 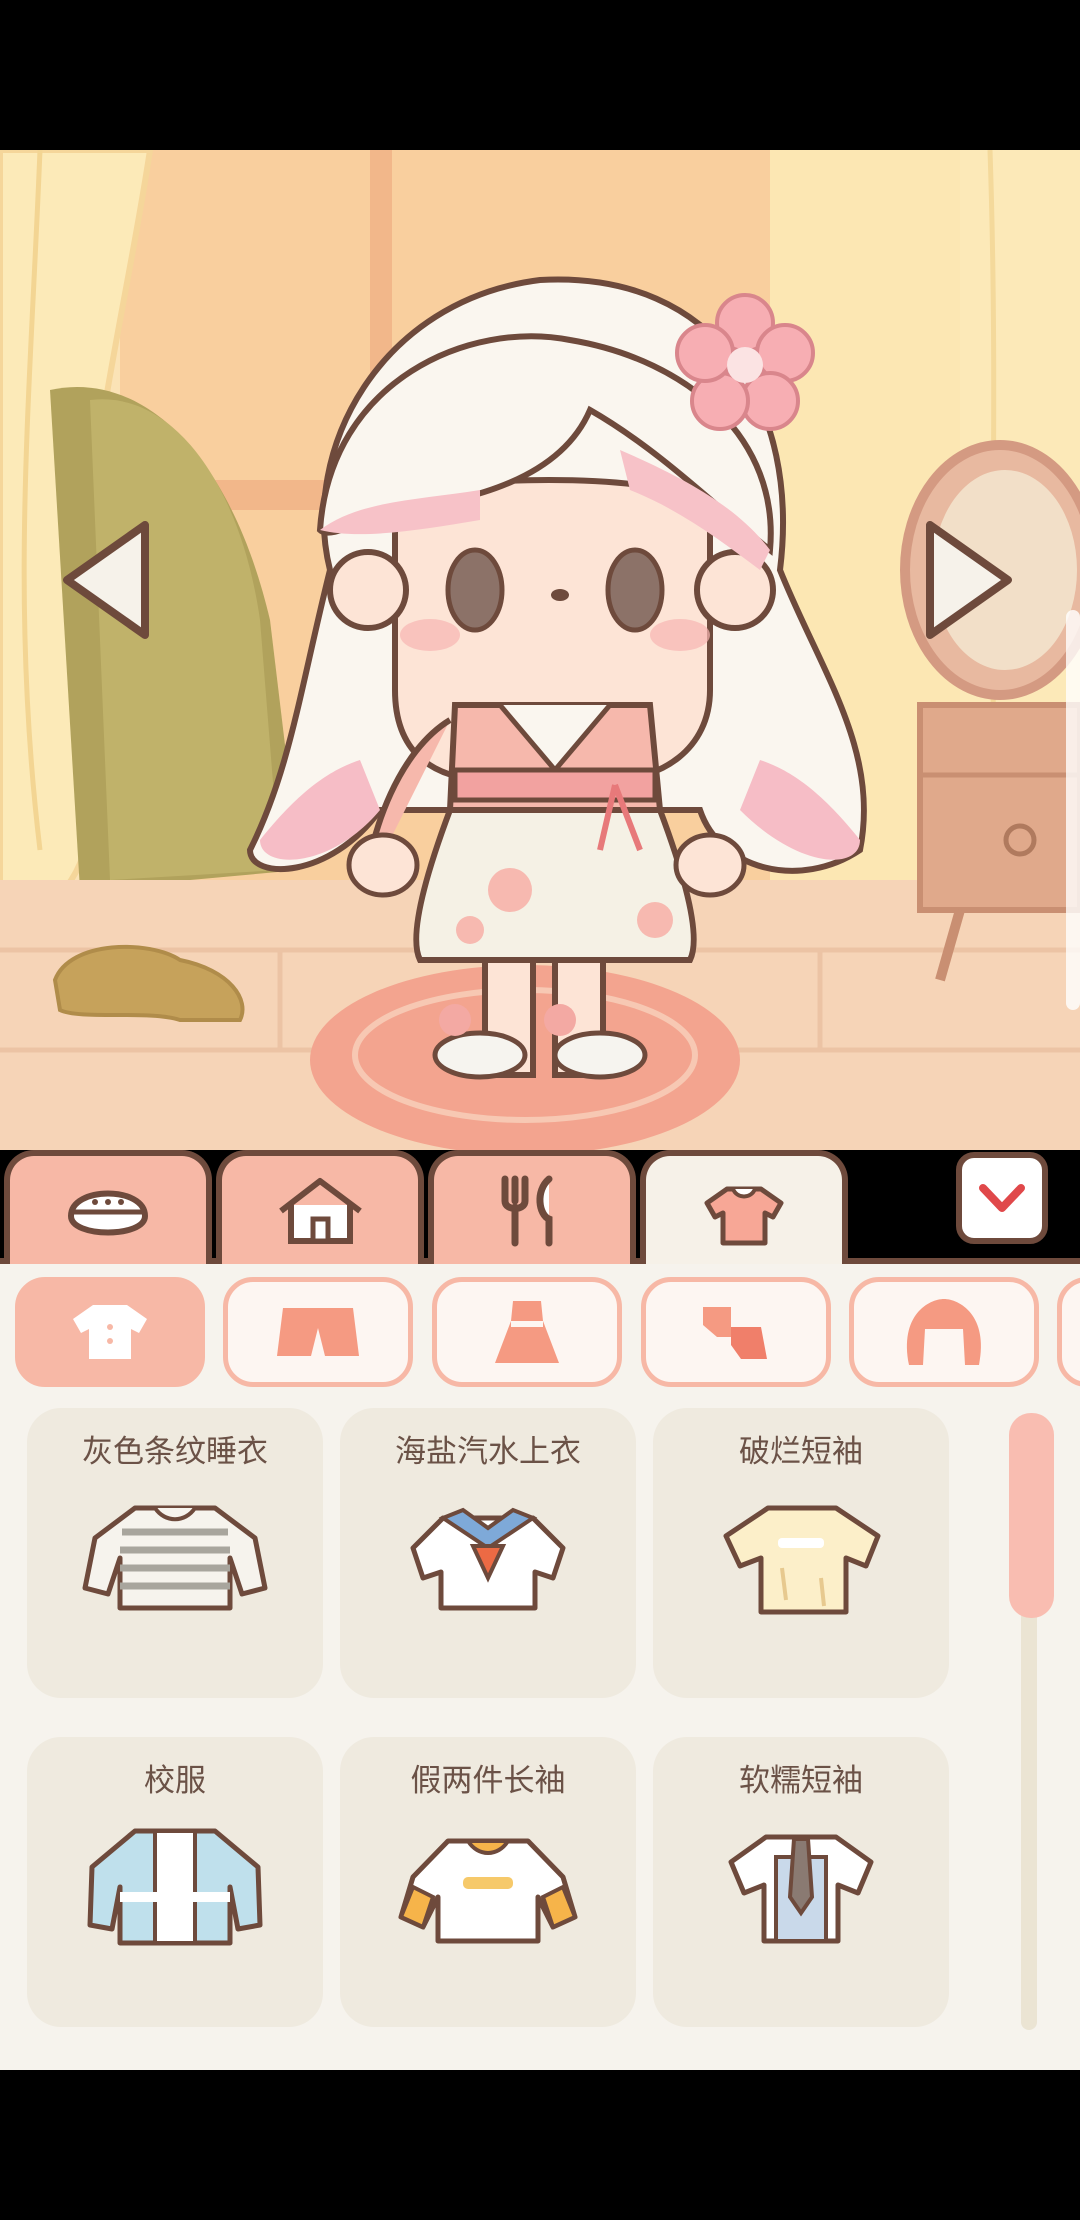 I want to click on triangle-left-icon, so click(x=106, y=580).